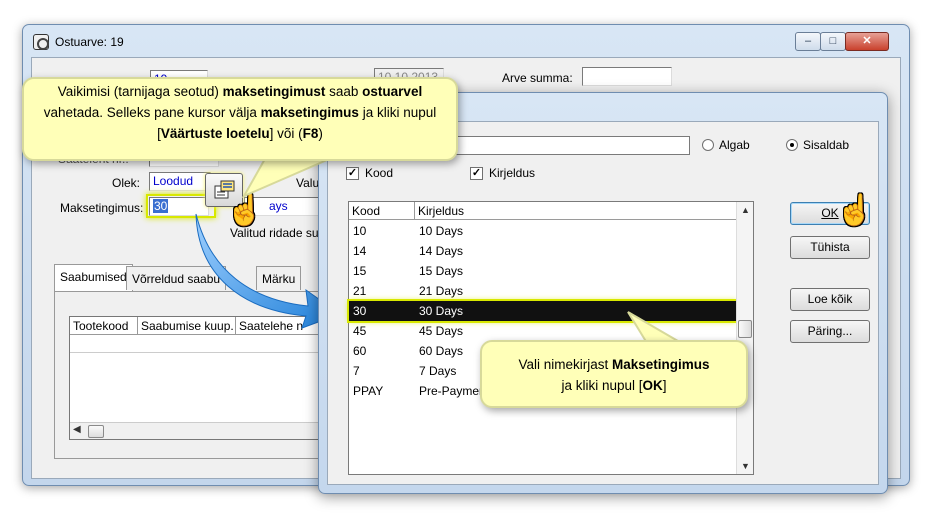 The height and width of the screenshot is (516, 932). Describe the element at coordinates (661, 364) in the screenshot. I see `callout2-bold: Maksetingimus` at that location.